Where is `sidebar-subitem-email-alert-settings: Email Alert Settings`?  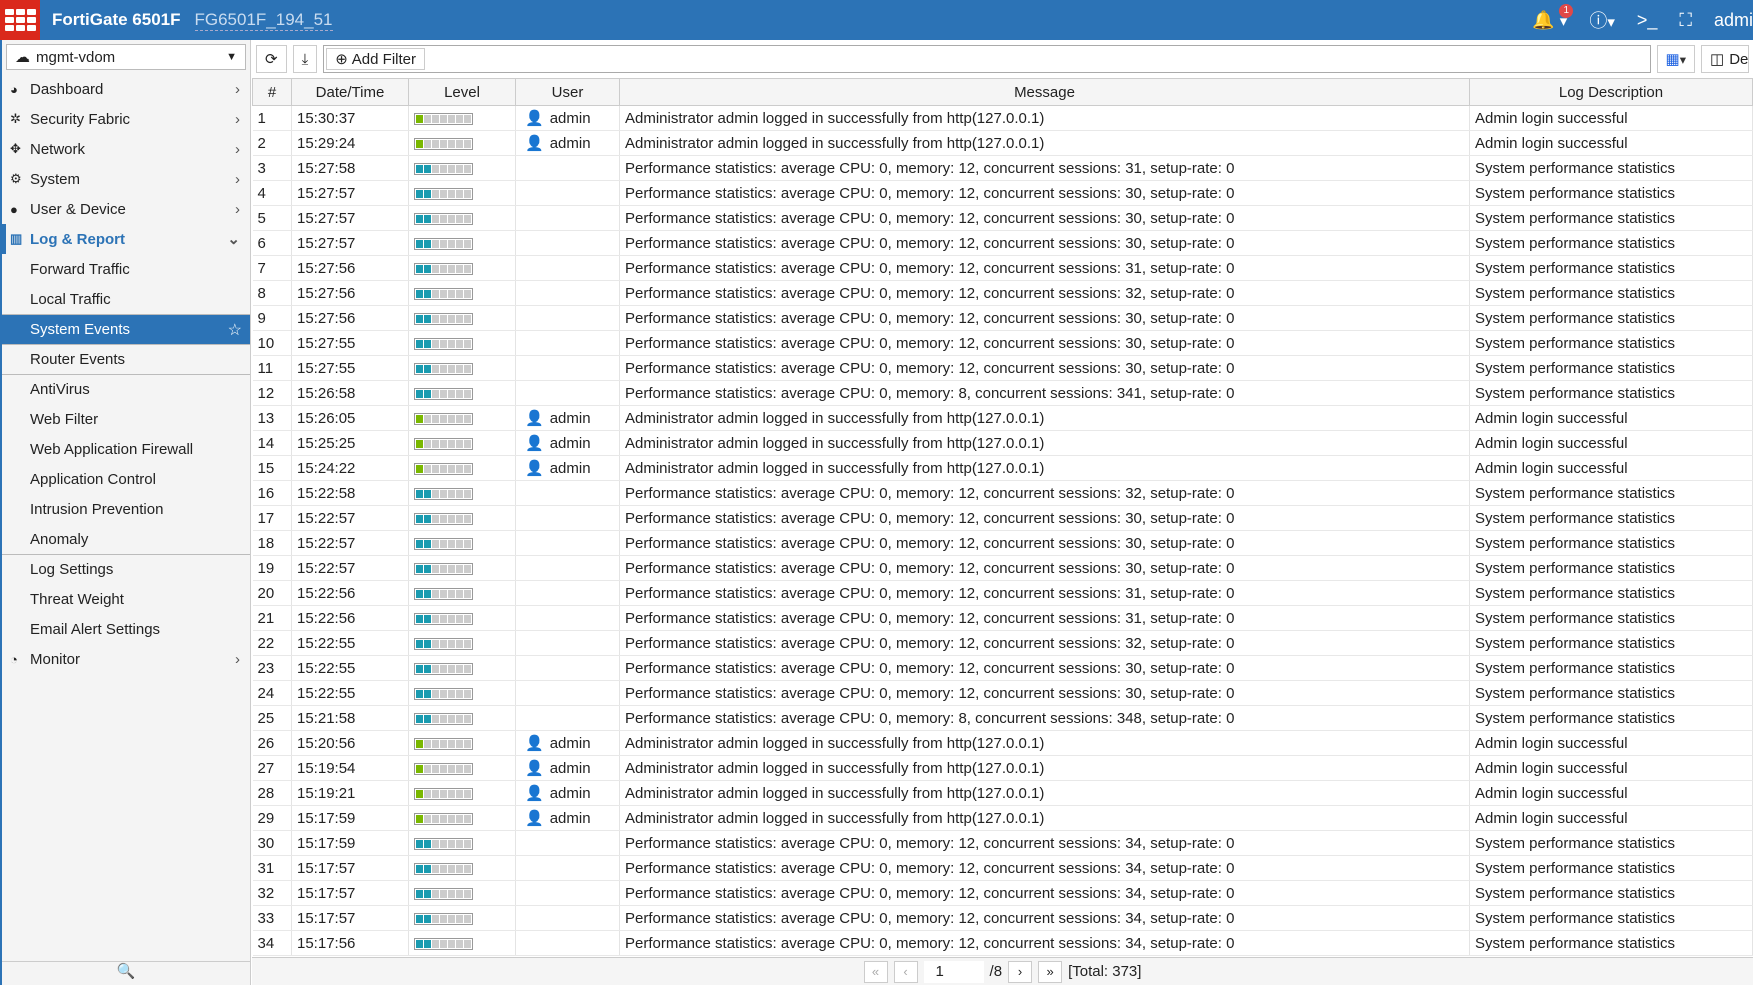 sidebar-subitem-email-alert-settings: Email Alert Settings is located at coordinates (126, 629).